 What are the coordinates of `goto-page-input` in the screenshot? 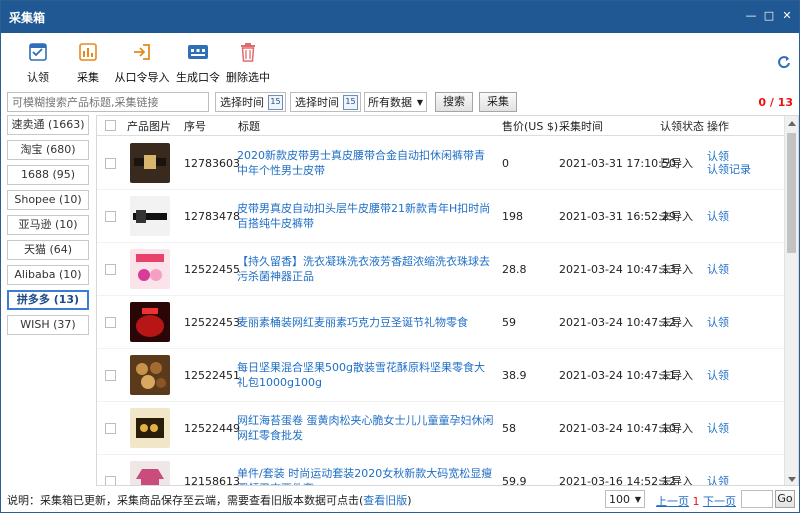 It's located at (757, 499).